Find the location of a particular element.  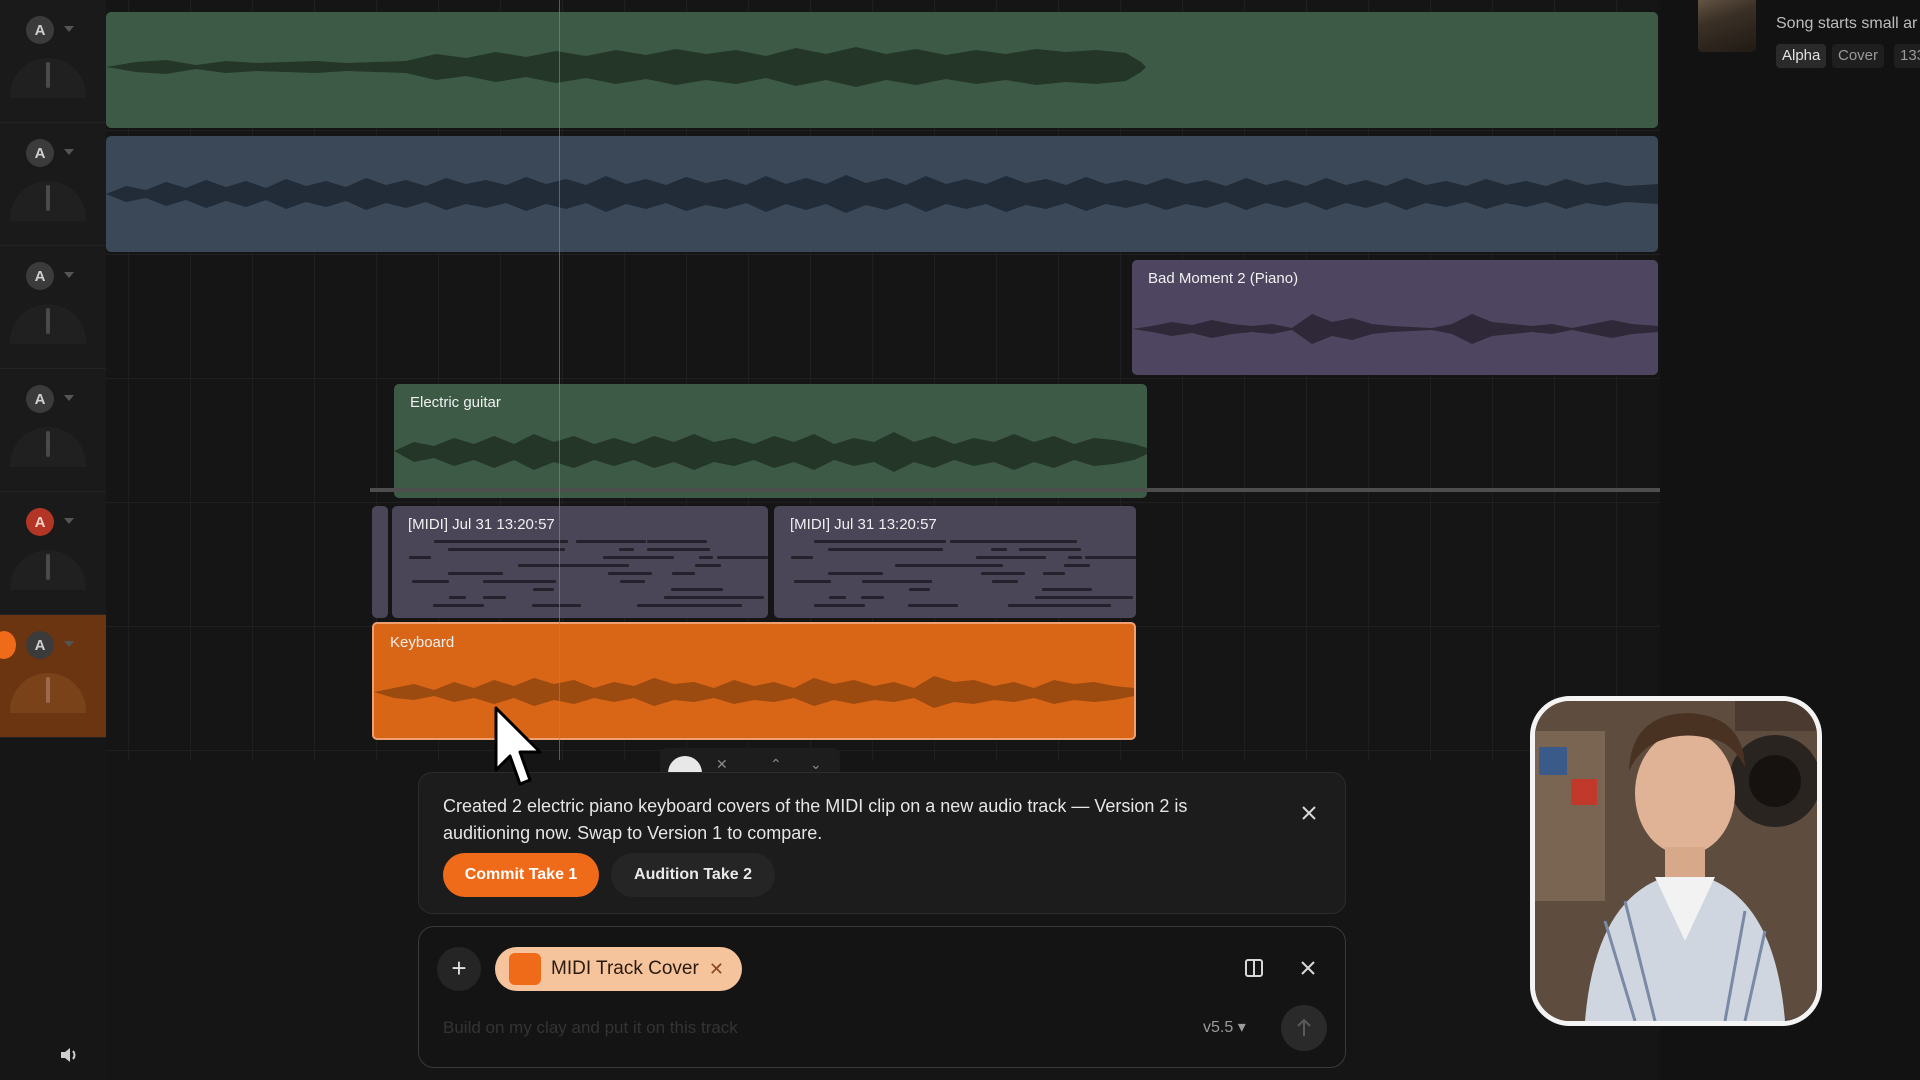

close-icon: ✕ is located at coordinates (722, 764).